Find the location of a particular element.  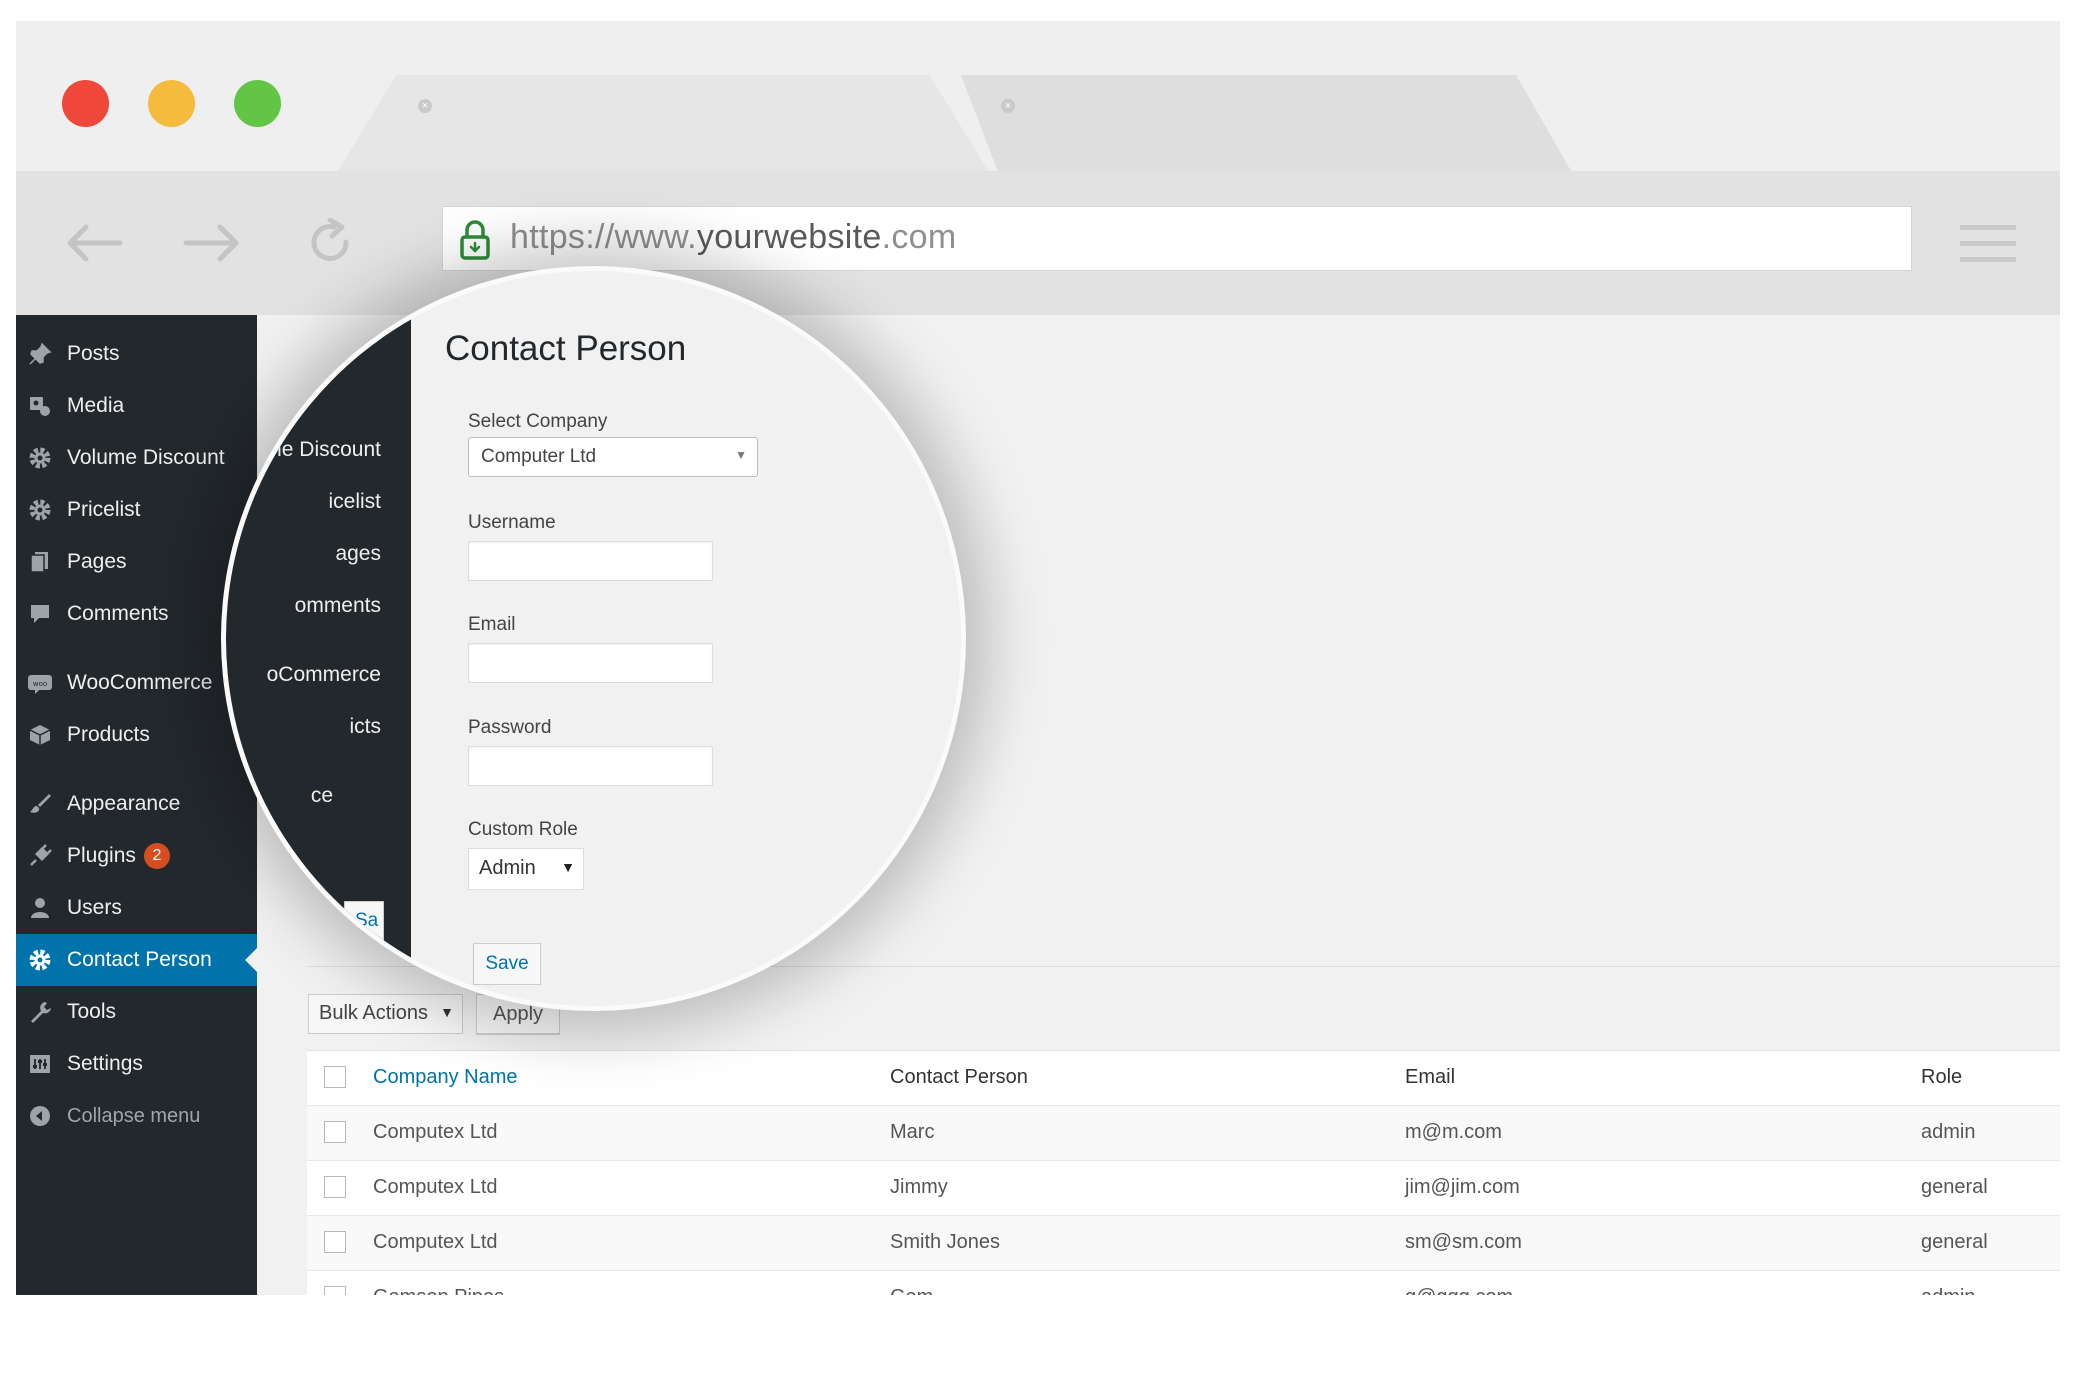

column-email: Email is located at coordinates (1430, 1077).